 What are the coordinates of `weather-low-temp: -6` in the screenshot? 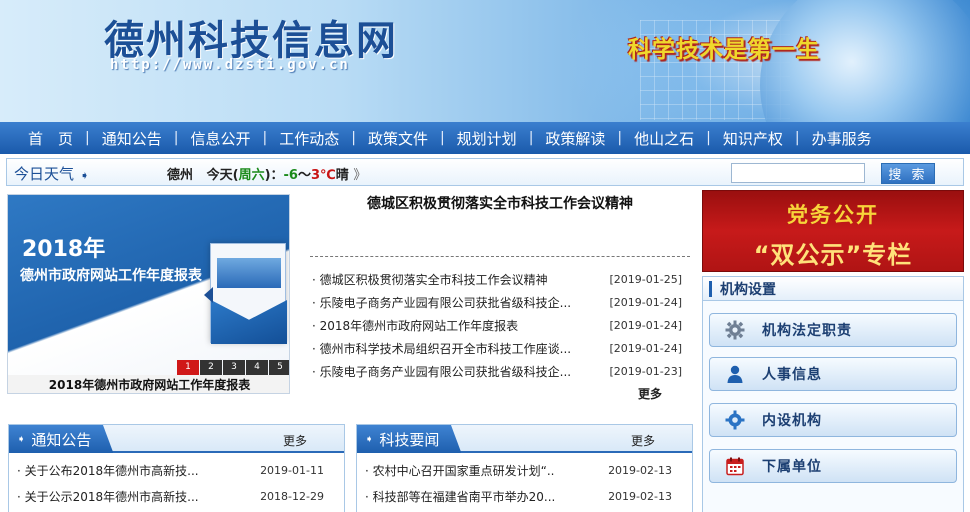 It's located at (290, 175).